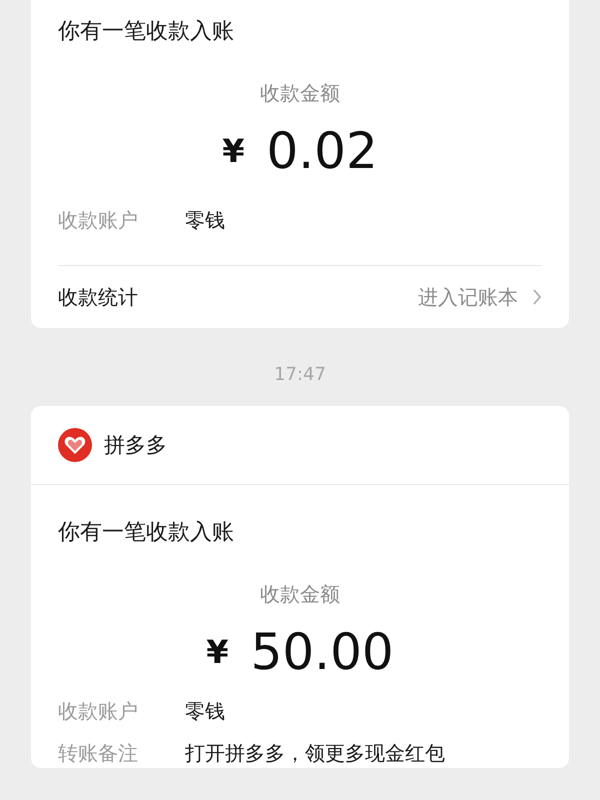 The width and height of the screenshot is (600, 800). I want to click on row-value: 打开拼多多，领更多现金红包, so click(315, 753).